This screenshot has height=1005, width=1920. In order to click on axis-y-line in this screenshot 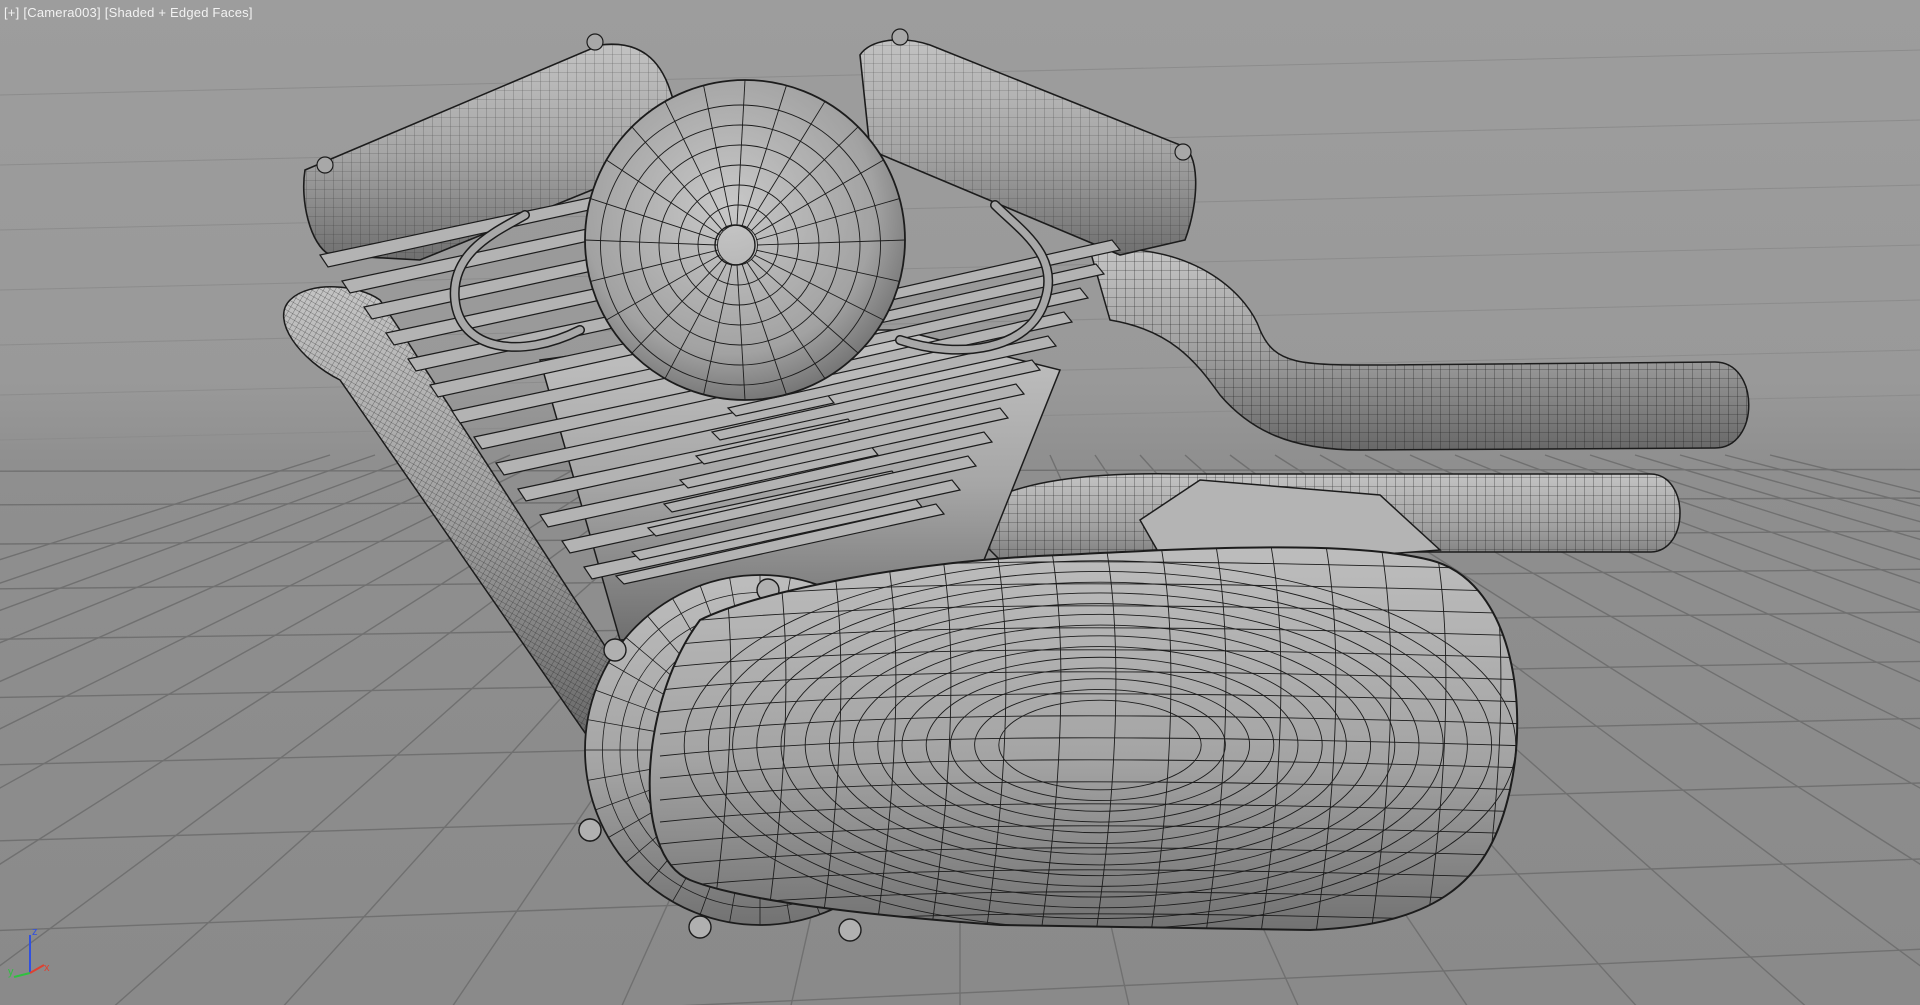, I will do `click(22, 975)`.